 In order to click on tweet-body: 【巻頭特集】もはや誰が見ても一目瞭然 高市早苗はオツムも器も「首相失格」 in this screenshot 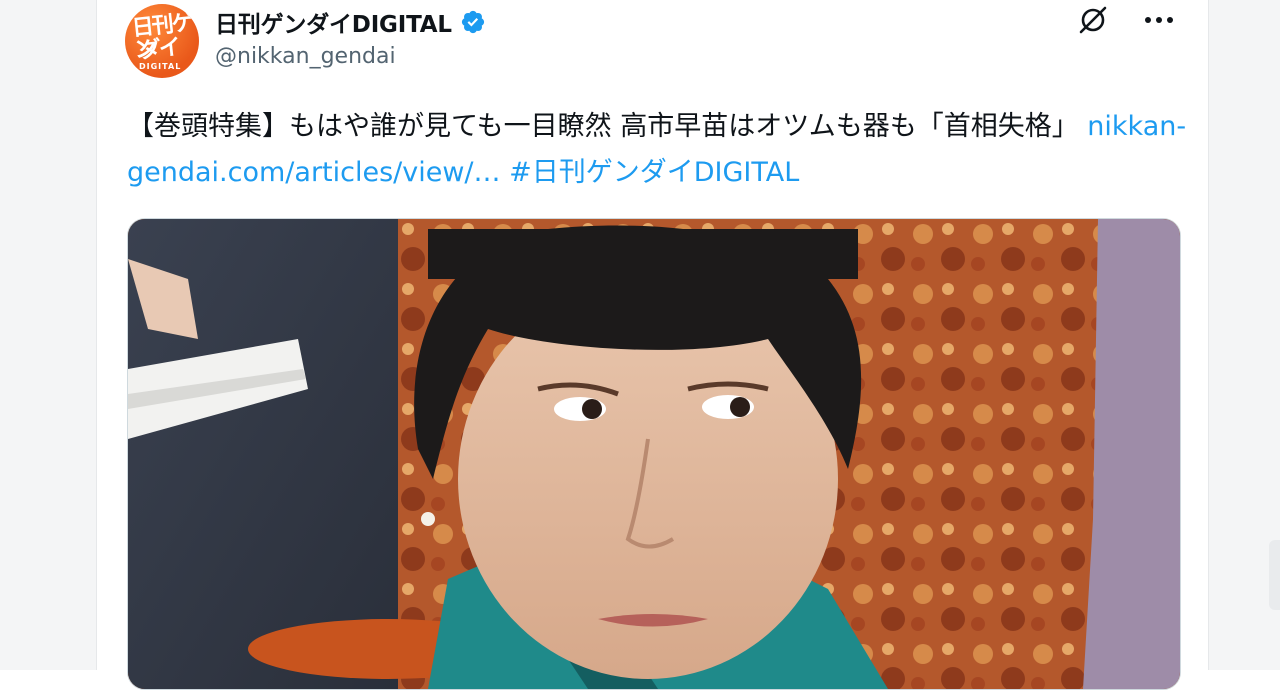, I will do `click(607, 126)`.